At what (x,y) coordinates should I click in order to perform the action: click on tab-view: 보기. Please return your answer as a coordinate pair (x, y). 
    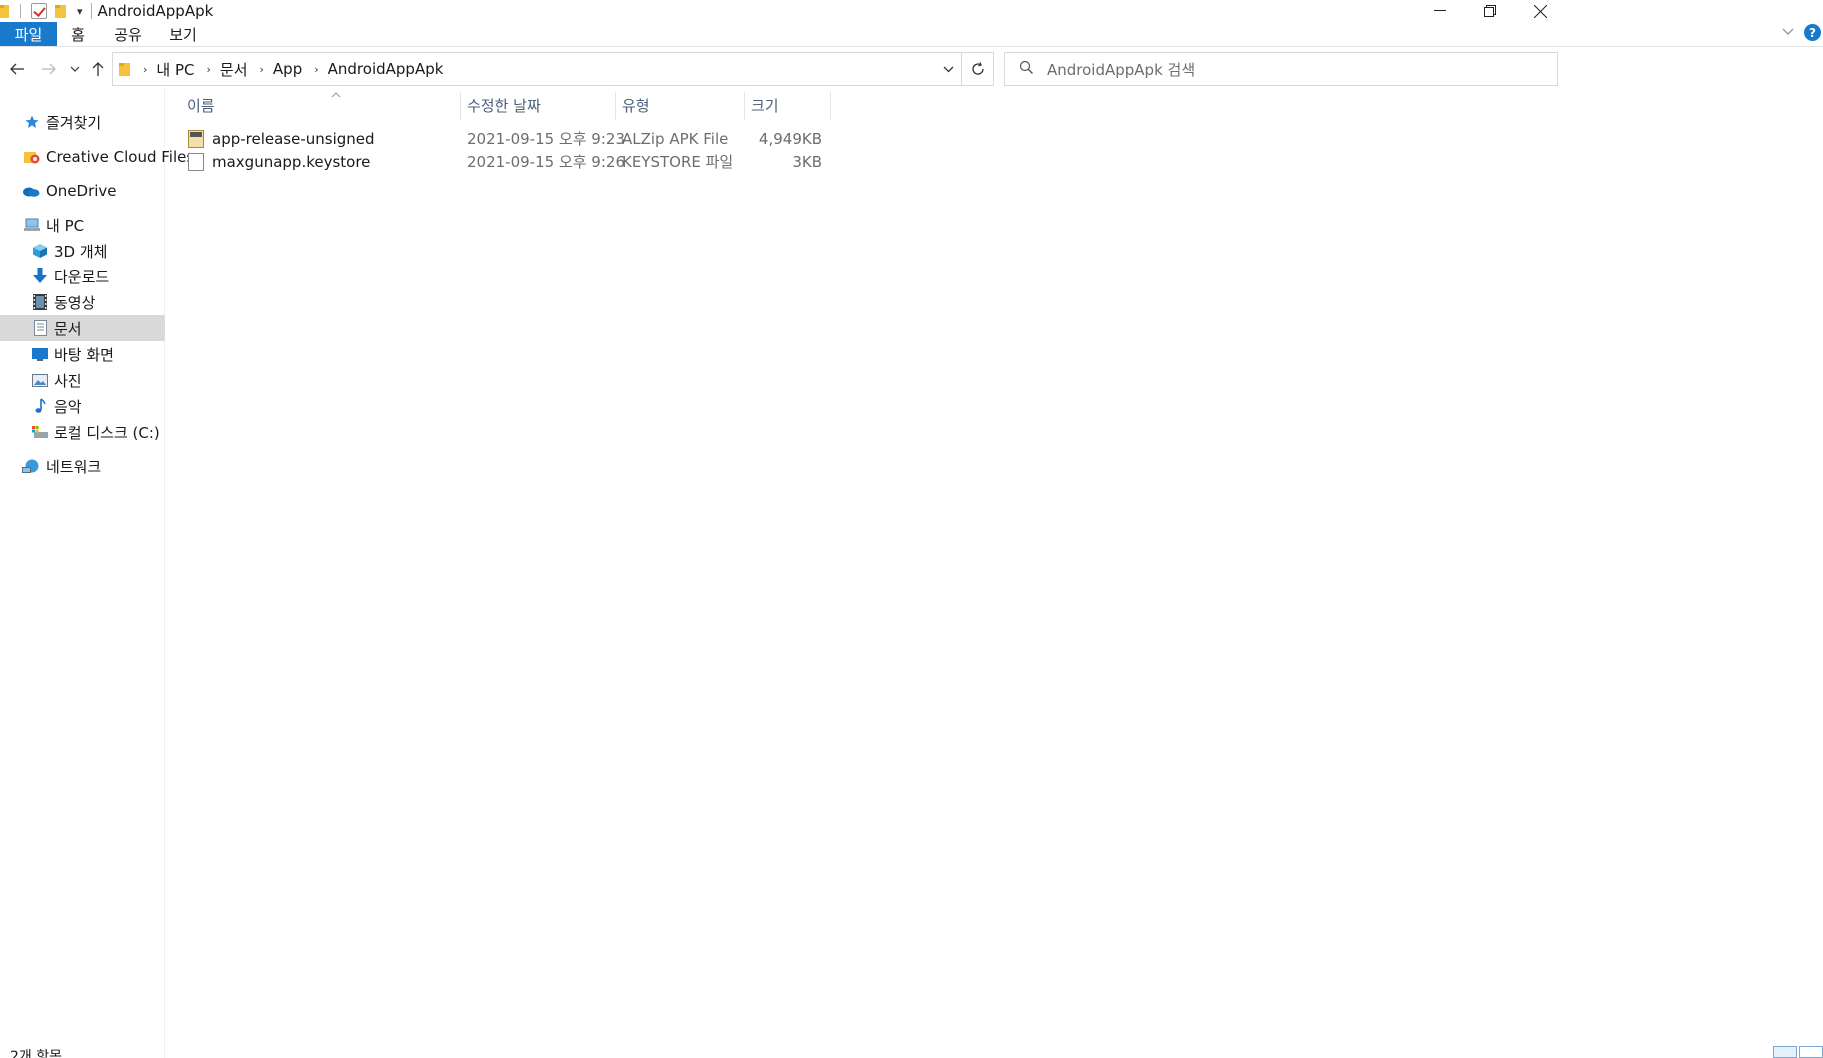
    Looking at the image, I should click on (183, 34).